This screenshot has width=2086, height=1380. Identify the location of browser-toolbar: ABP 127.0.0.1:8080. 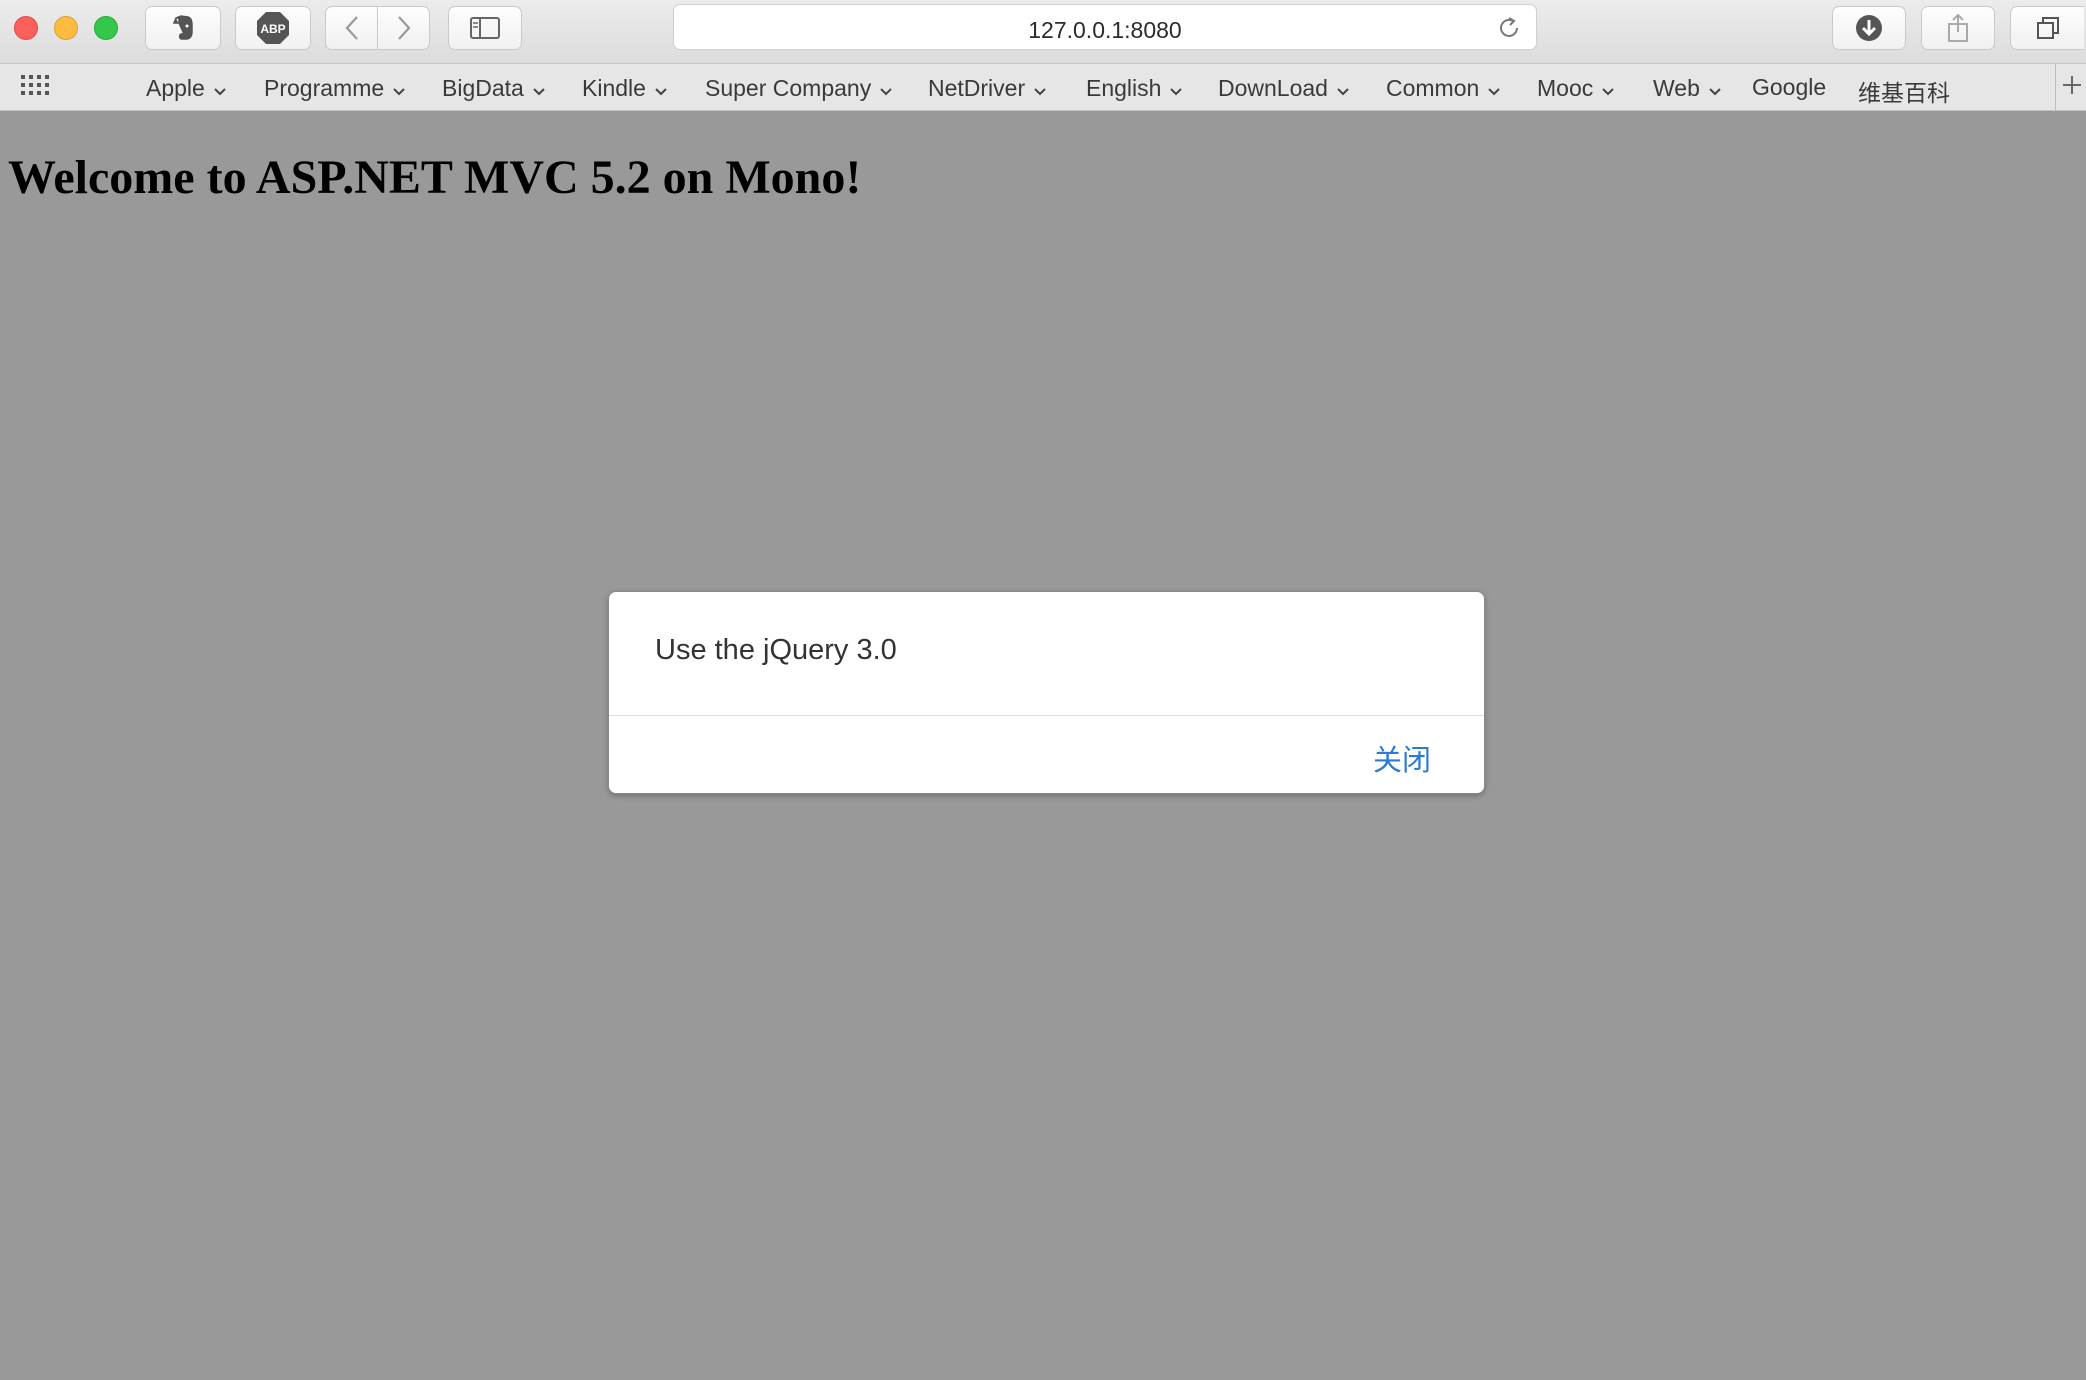
(1043, 32).